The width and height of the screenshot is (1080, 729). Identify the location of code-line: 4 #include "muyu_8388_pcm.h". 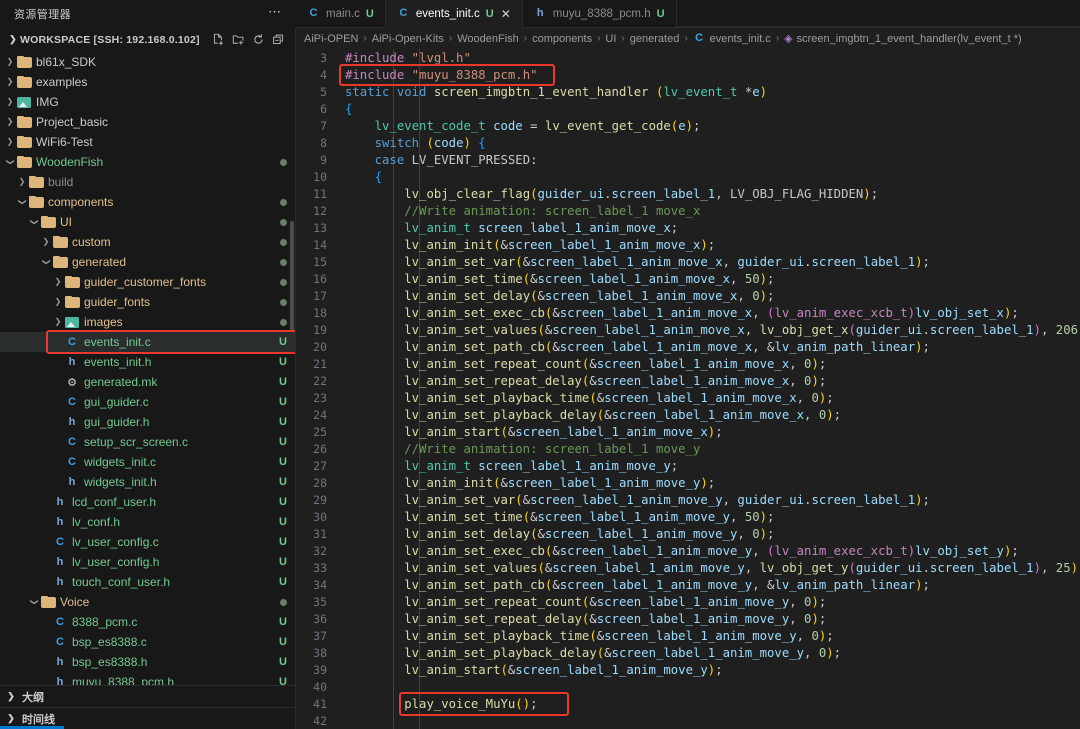
(688, 74).